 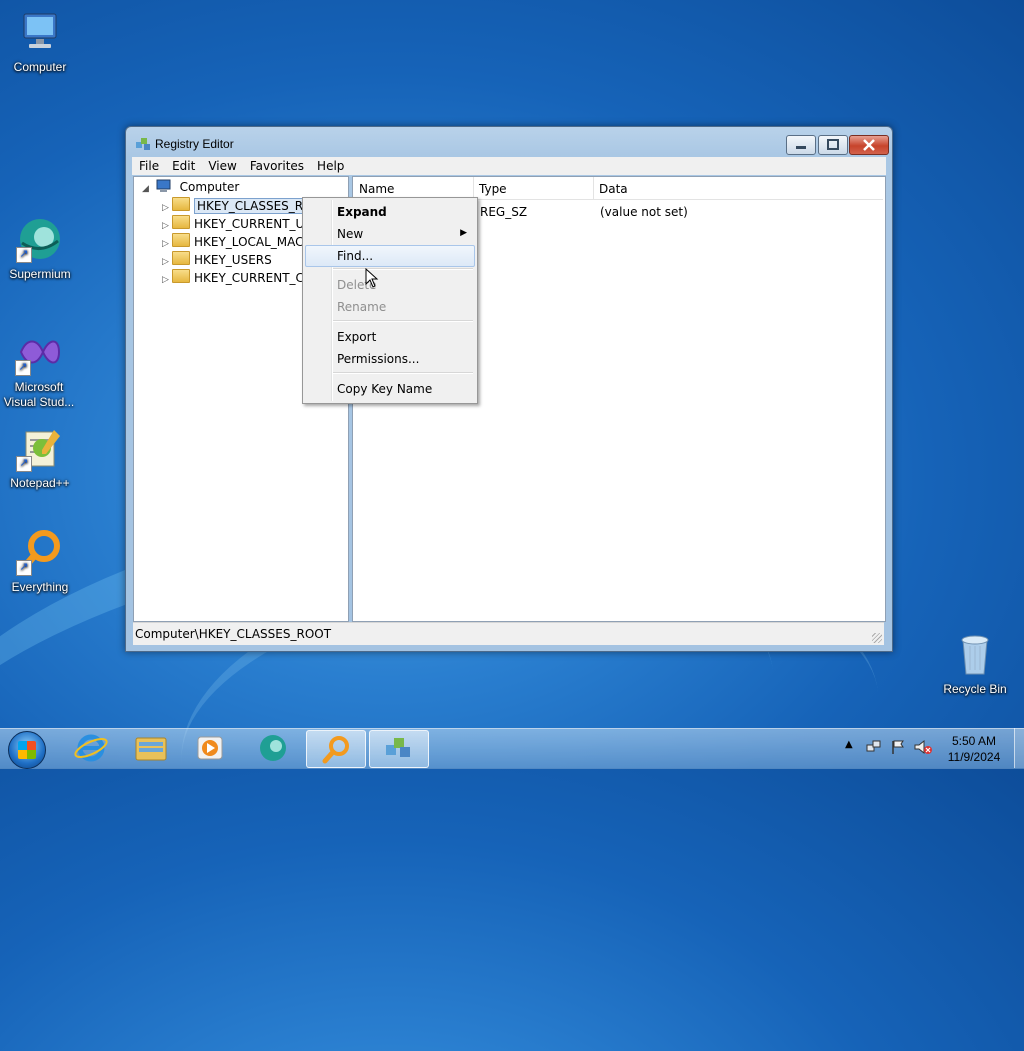 I want to click on status-bar: Computer\HKEY_CLASSES_ROOT, so click(x=508, y=633).